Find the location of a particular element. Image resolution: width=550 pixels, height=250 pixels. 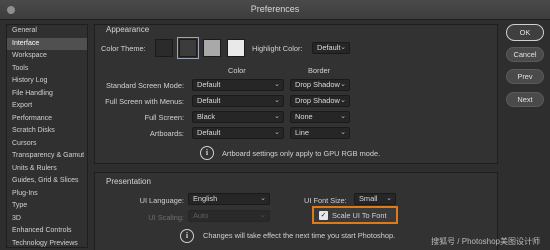

sidebar-item-guides-grid-slices: Guides, Grid & Slices is located at coordinates (47, 181).